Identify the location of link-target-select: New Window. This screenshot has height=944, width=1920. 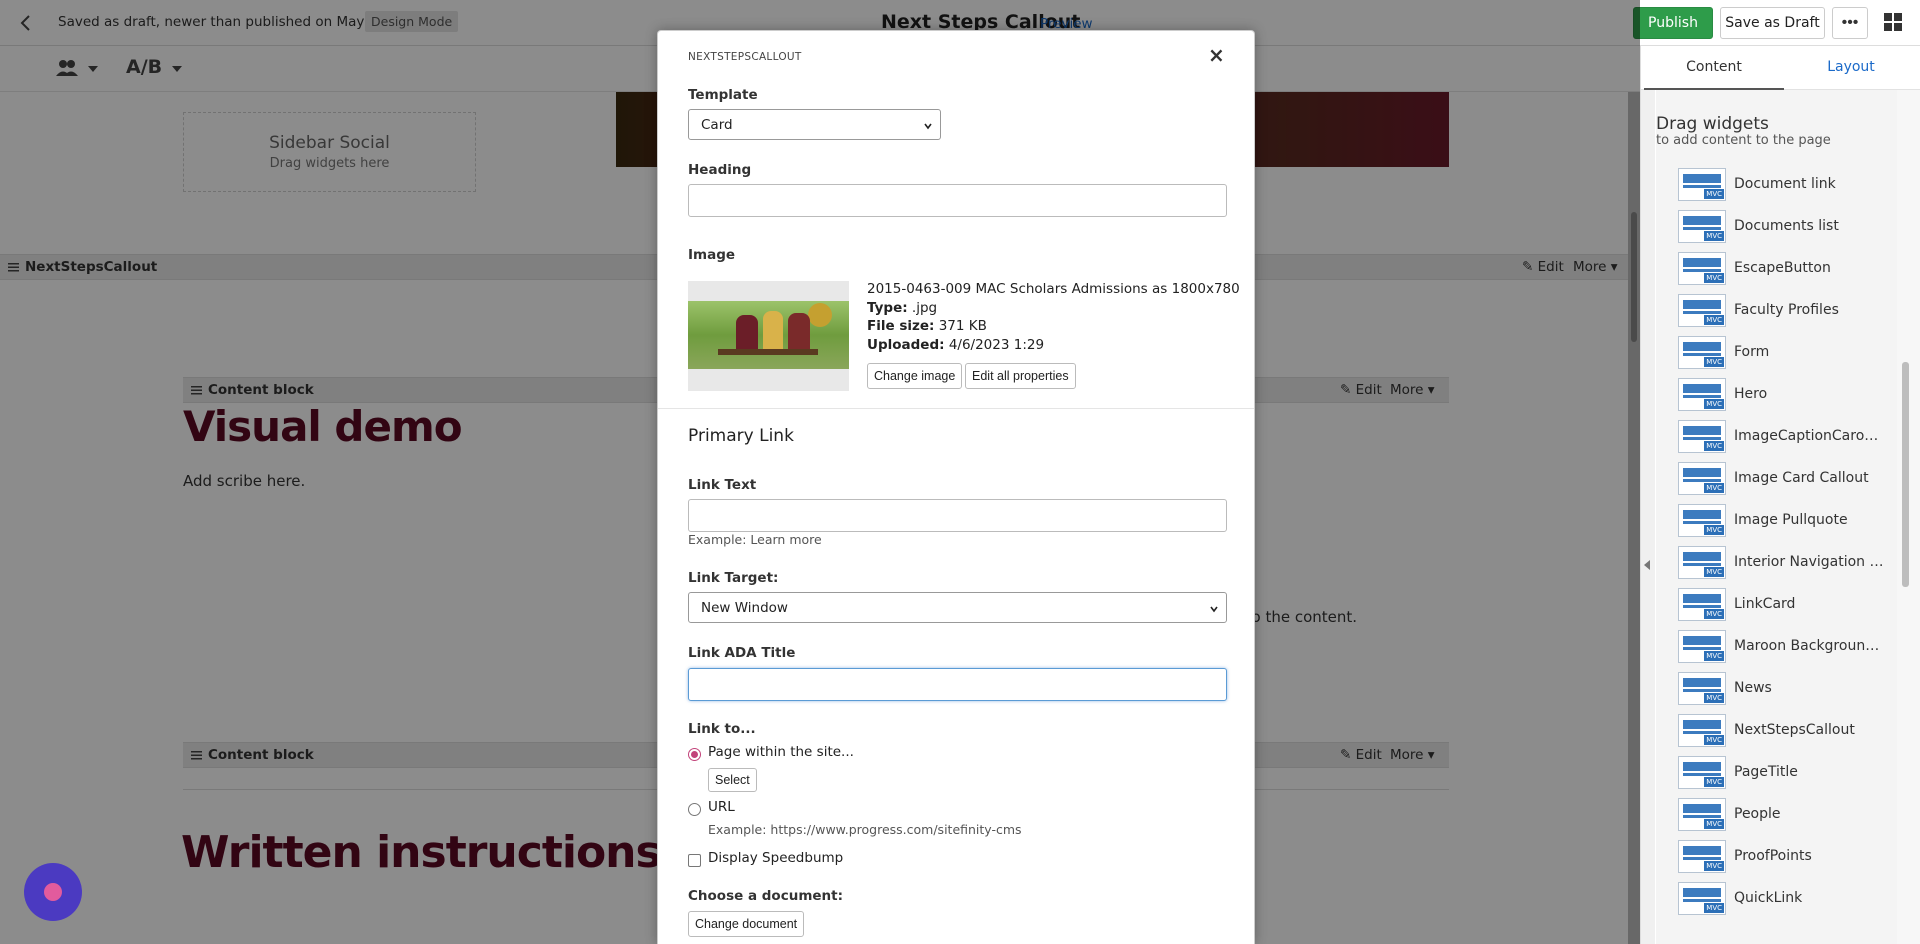
(957, 607).